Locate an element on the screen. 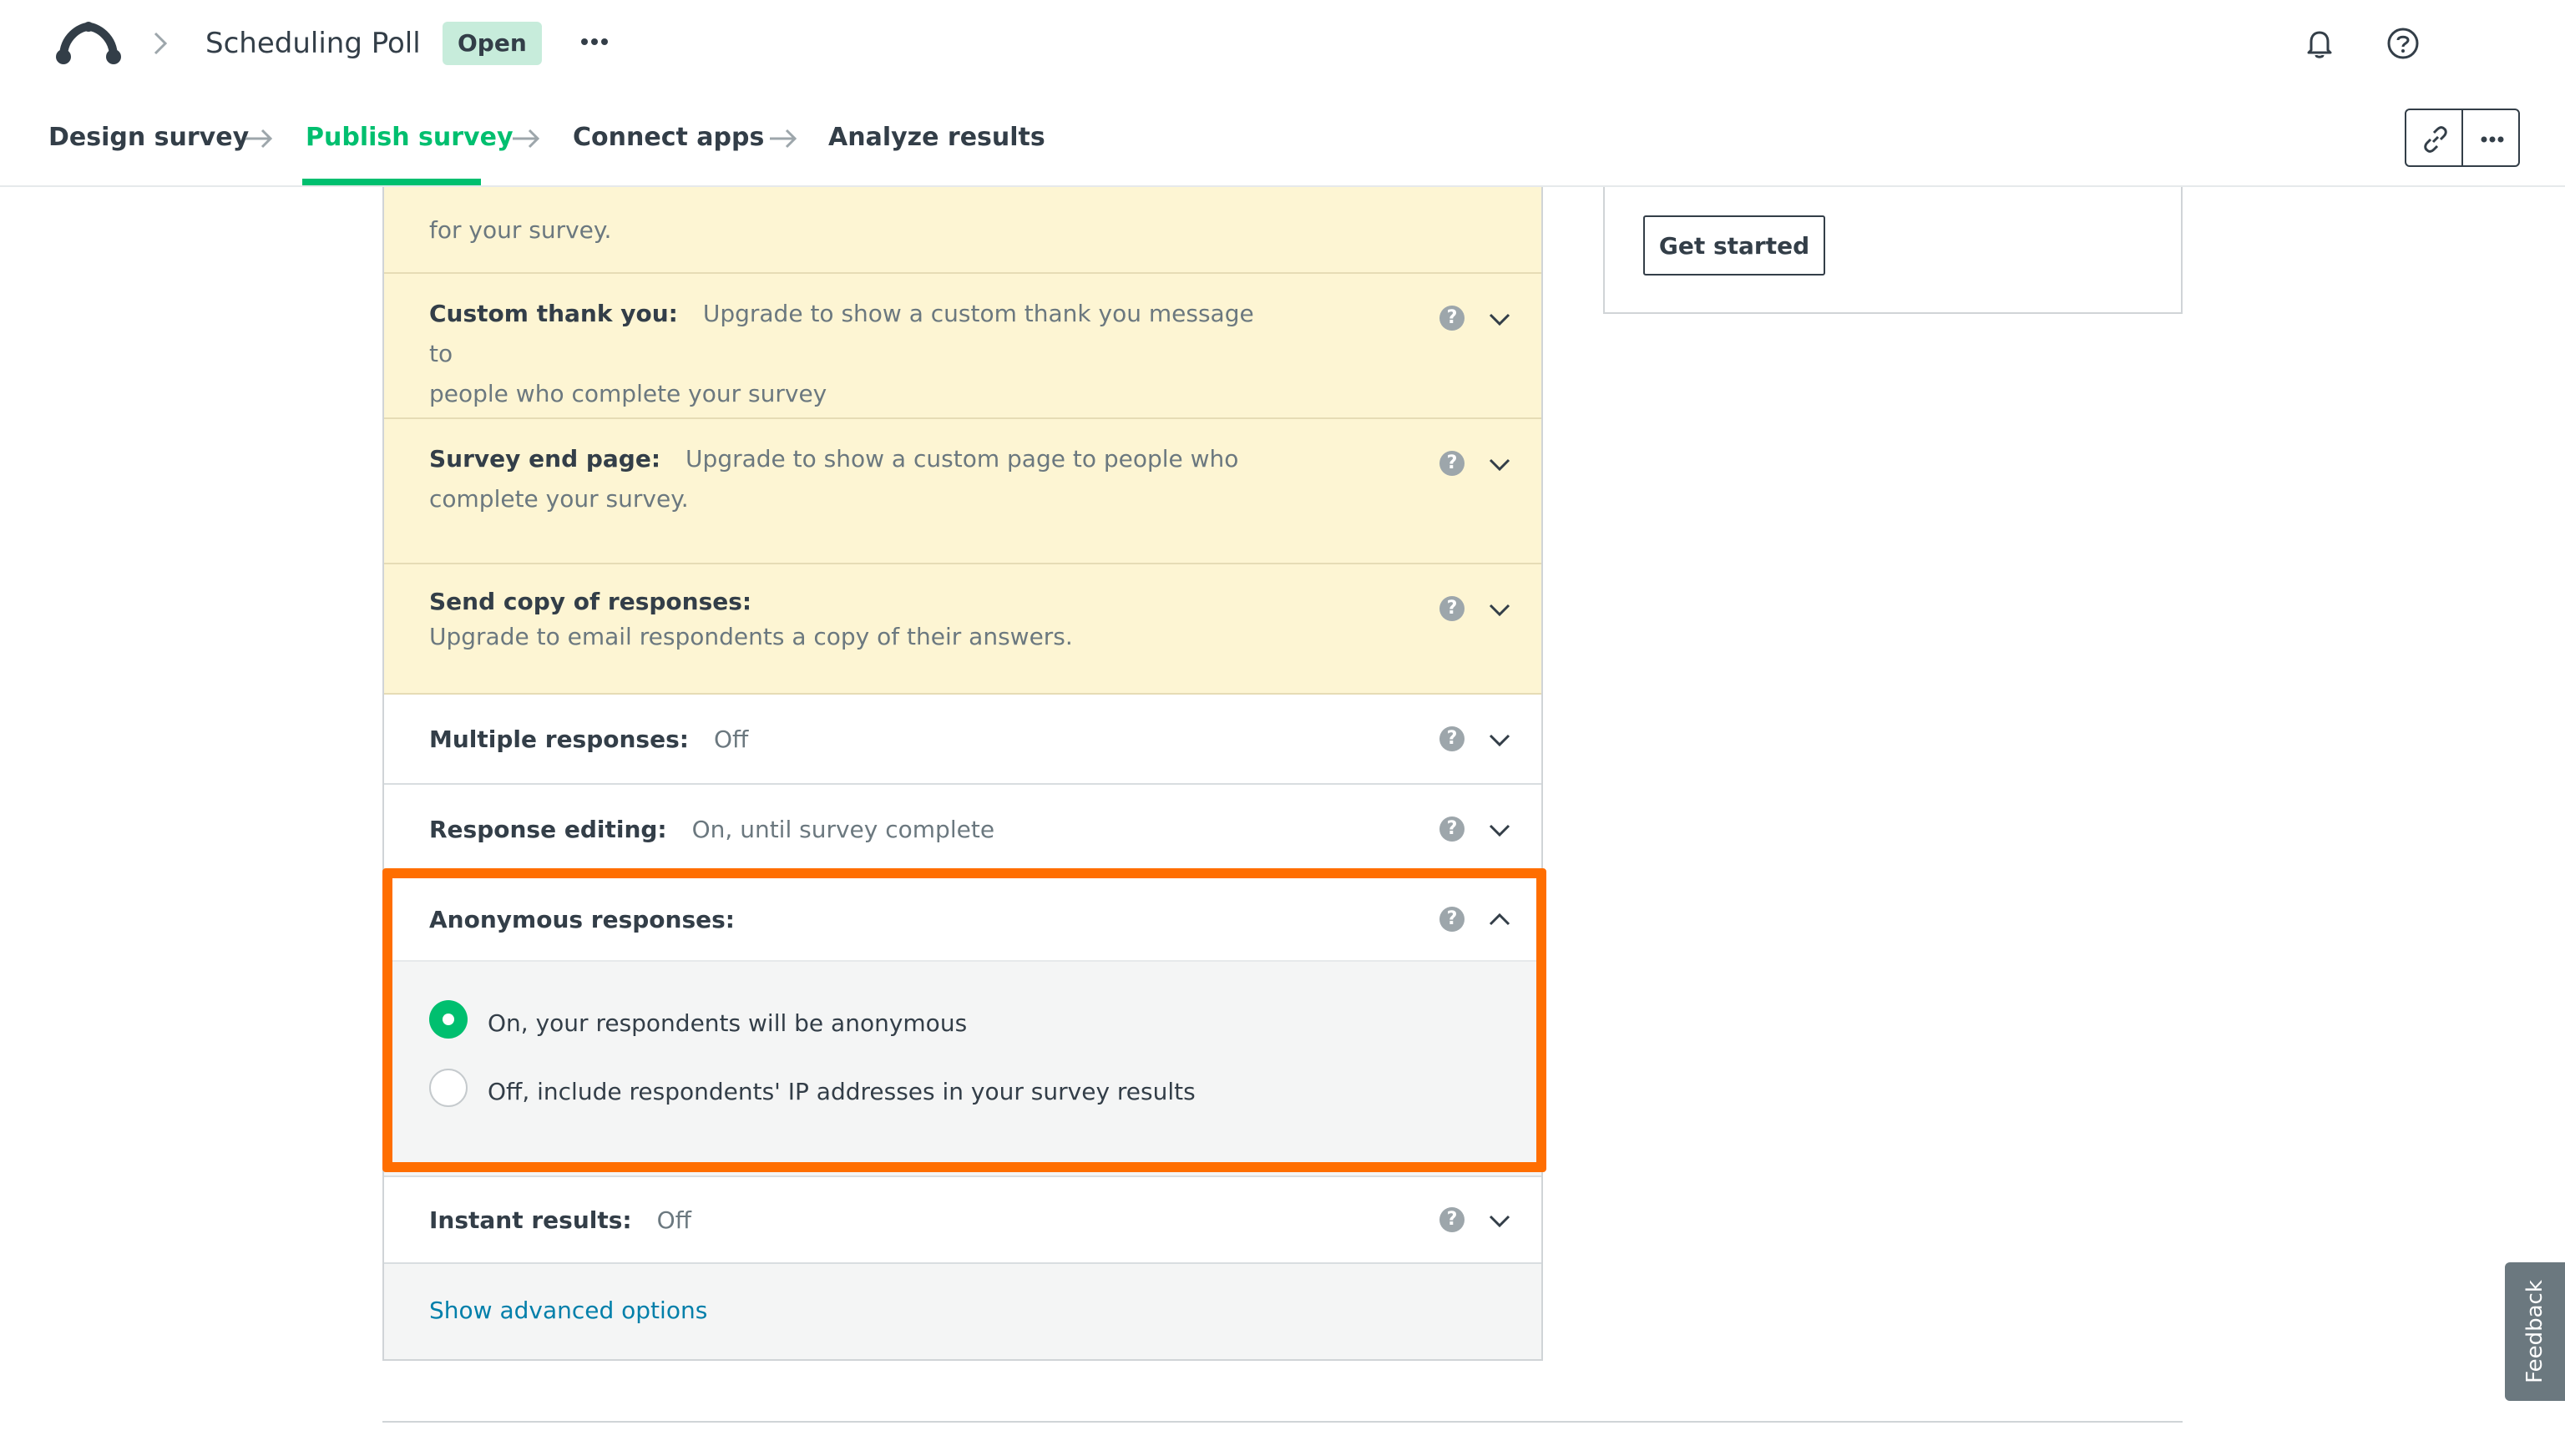 Image resolution: width=2565 pixels, height=1456 pixels. tab-design-survey: Design survey is located at coordinates (148, 138).